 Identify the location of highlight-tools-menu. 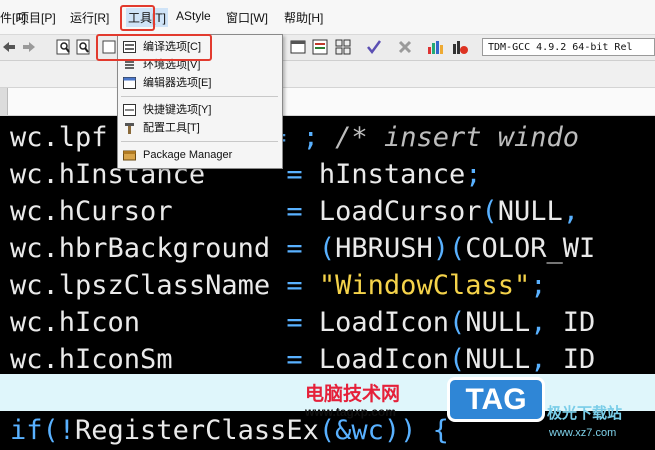
(137, 18).